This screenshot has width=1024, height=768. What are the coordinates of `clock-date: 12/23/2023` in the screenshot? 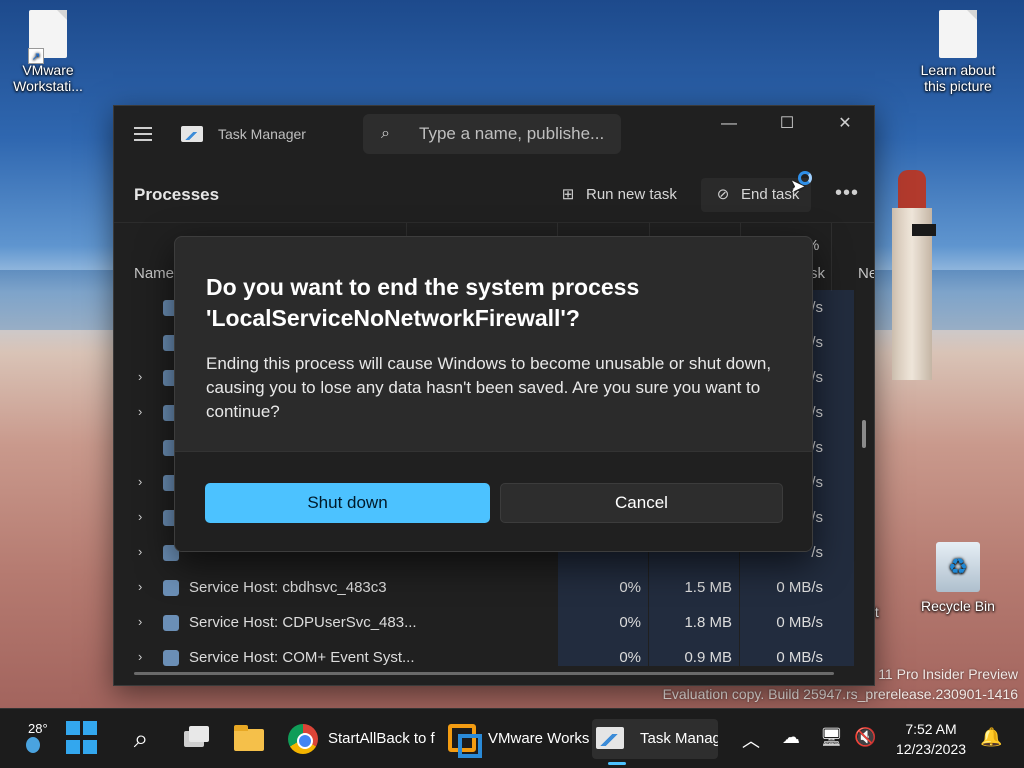 It's located at (931, 749).